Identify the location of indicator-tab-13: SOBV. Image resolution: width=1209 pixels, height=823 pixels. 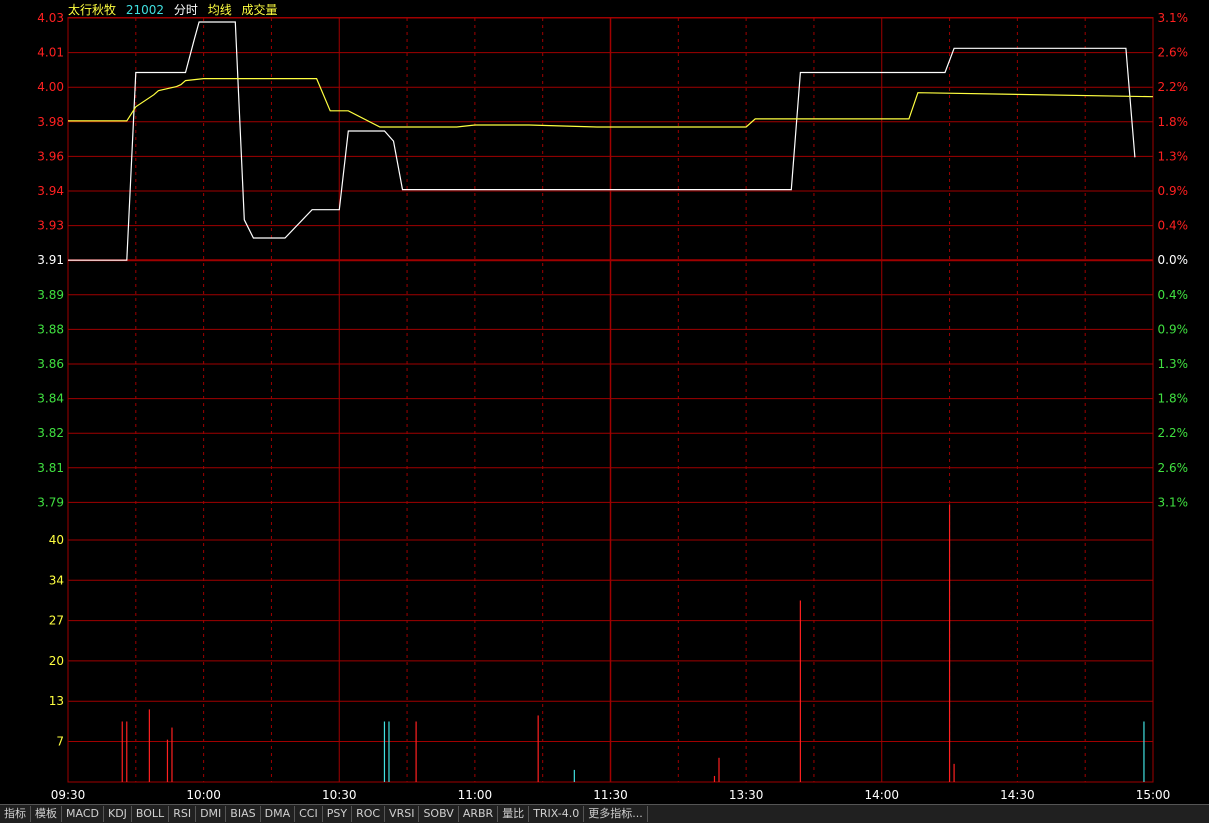
(439, 814).